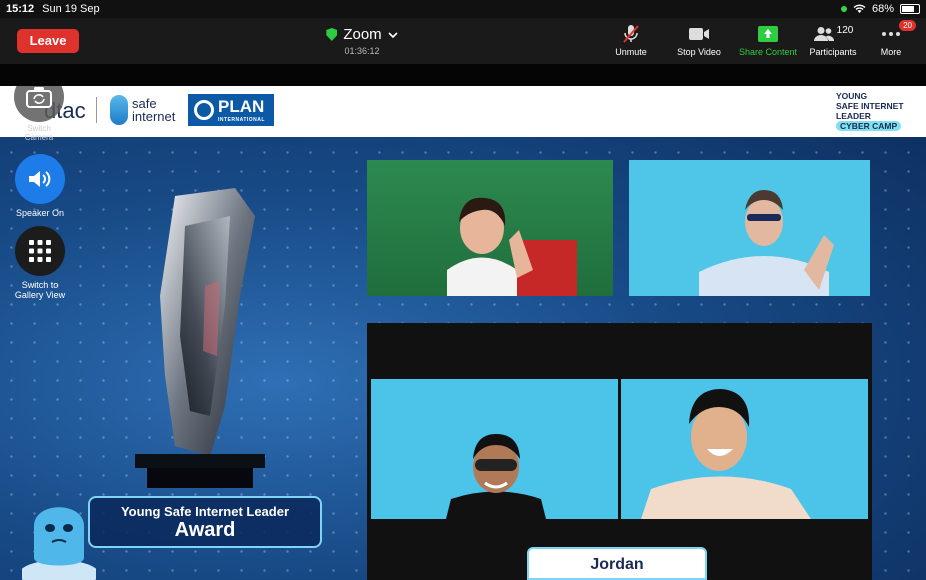  I want to click on stop-video-label: Stop Video, so click(699, 52).